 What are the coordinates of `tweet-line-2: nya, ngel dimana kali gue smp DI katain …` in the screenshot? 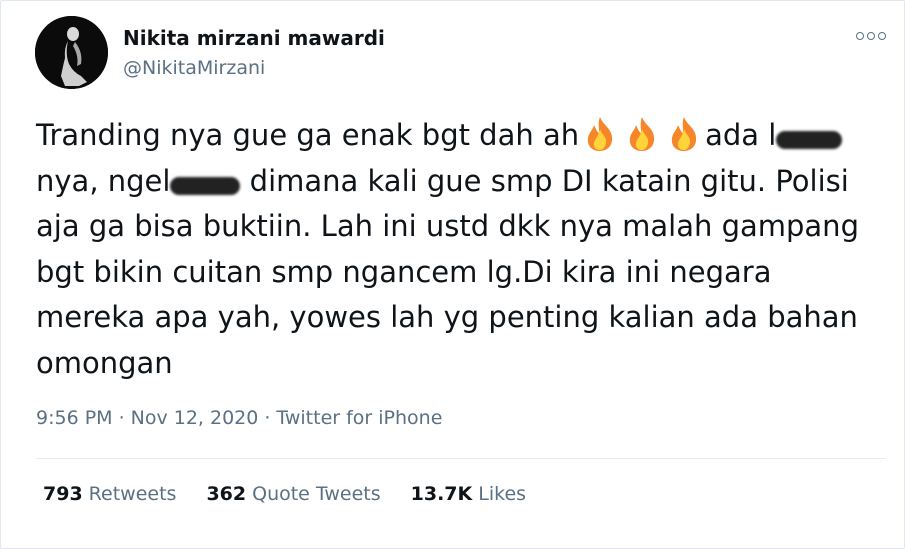 It's located at (442, 180).